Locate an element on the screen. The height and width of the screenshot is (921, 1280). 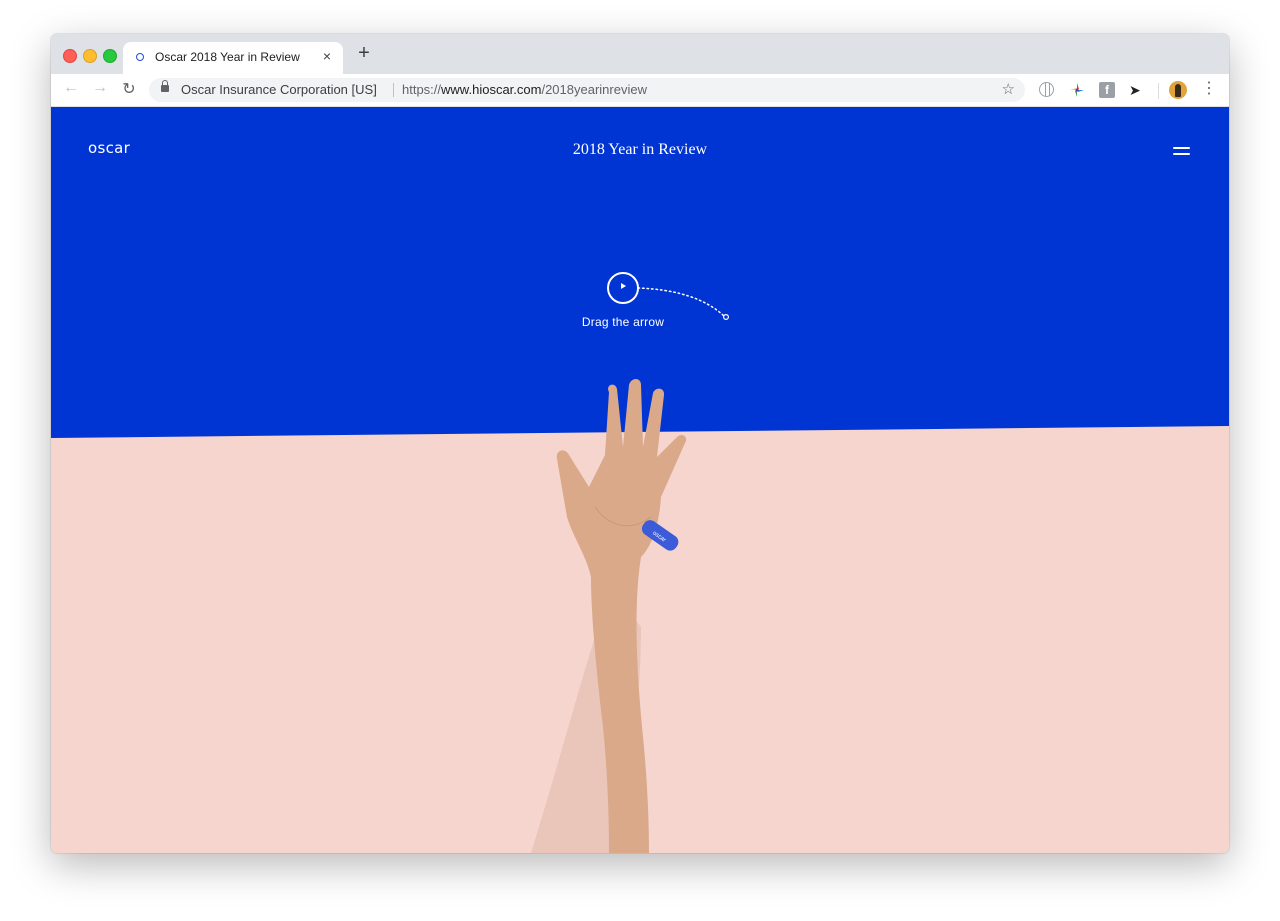
drag-instruction: Drag the arrow is located at coordinates (623, 322).